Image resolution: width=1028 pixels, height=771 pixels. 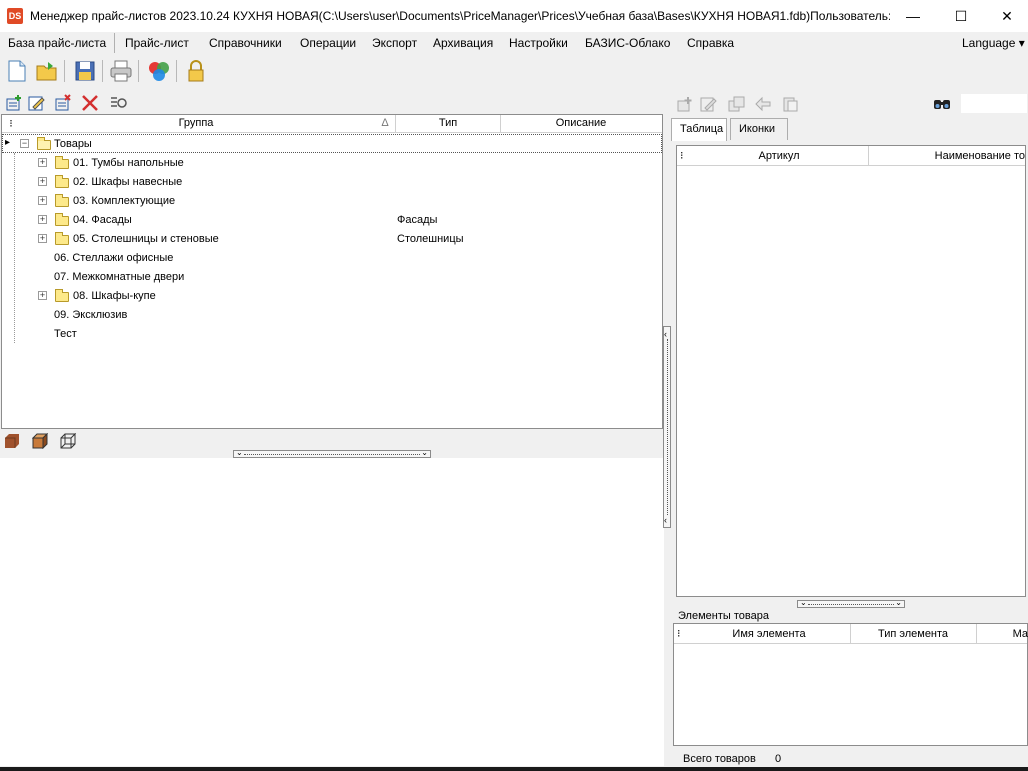 What do you see at coordinates (14, 103) in the screenshot?
I see `add-group-icon` at bounding box center [14, 103].